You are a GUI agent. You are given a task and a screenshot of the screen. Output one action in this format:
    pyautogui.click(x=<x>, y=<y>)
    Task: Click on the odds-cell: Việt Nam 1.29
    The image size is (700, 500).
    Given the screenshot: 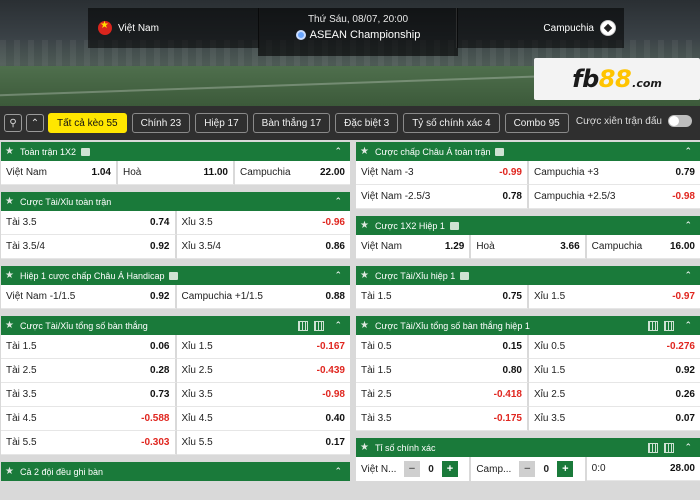 What is the action you would take?
    pyautogui.click(x=414, y=247)
    